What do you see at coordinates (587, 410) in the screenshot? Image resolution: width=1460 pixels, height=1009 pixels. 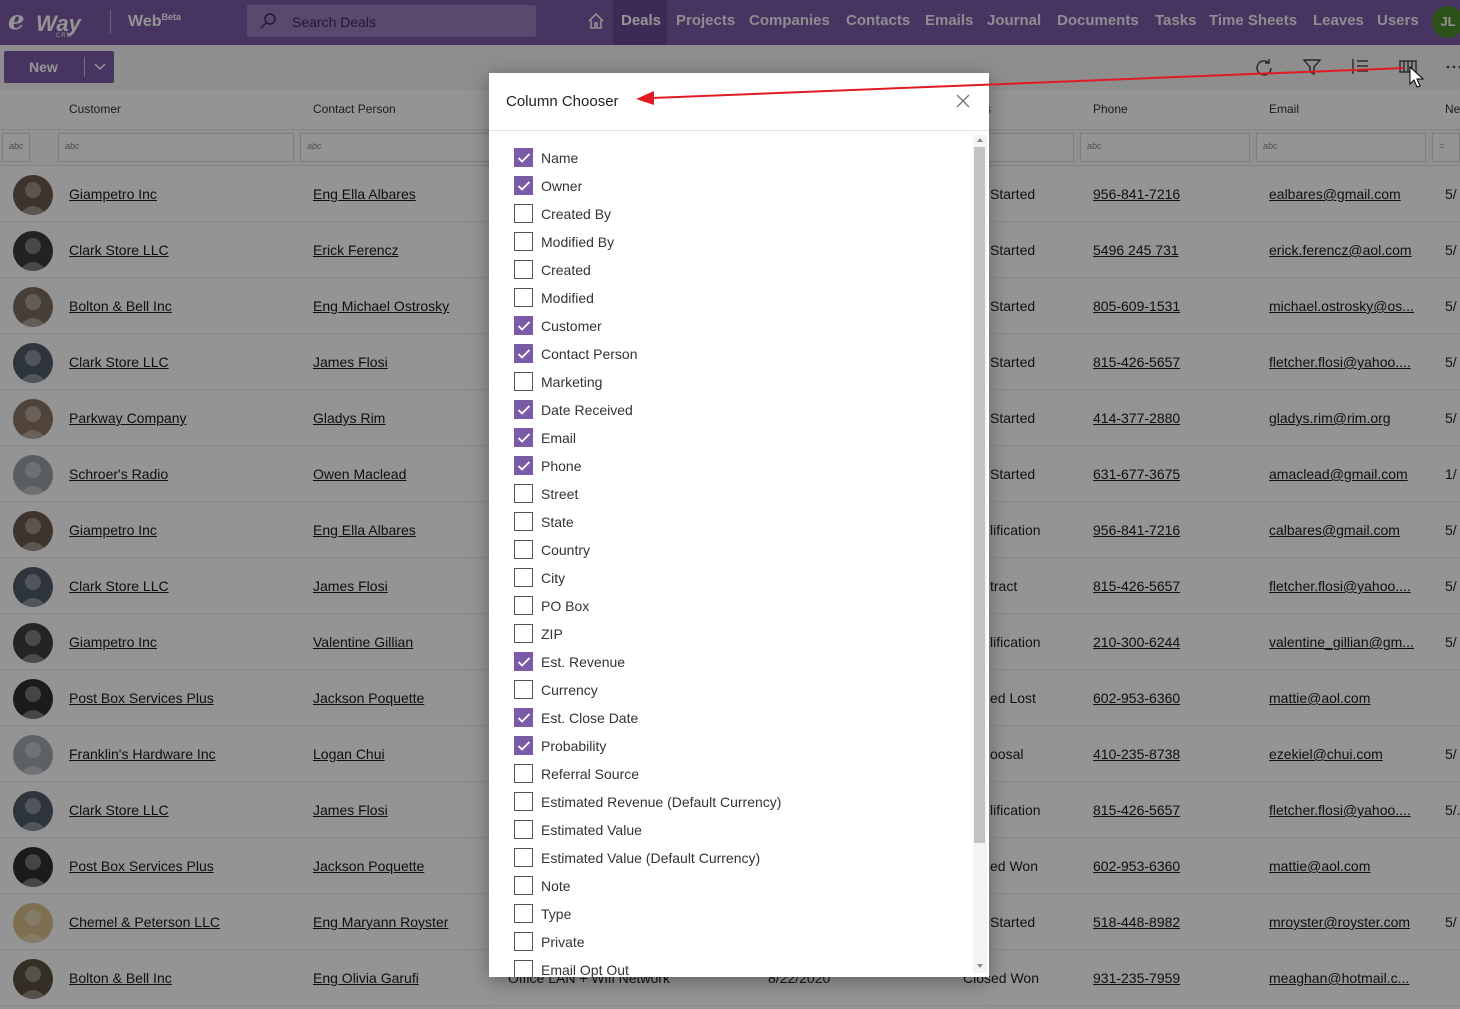 I see `column-option-label: Date Received` at bounding box center [587, 410].